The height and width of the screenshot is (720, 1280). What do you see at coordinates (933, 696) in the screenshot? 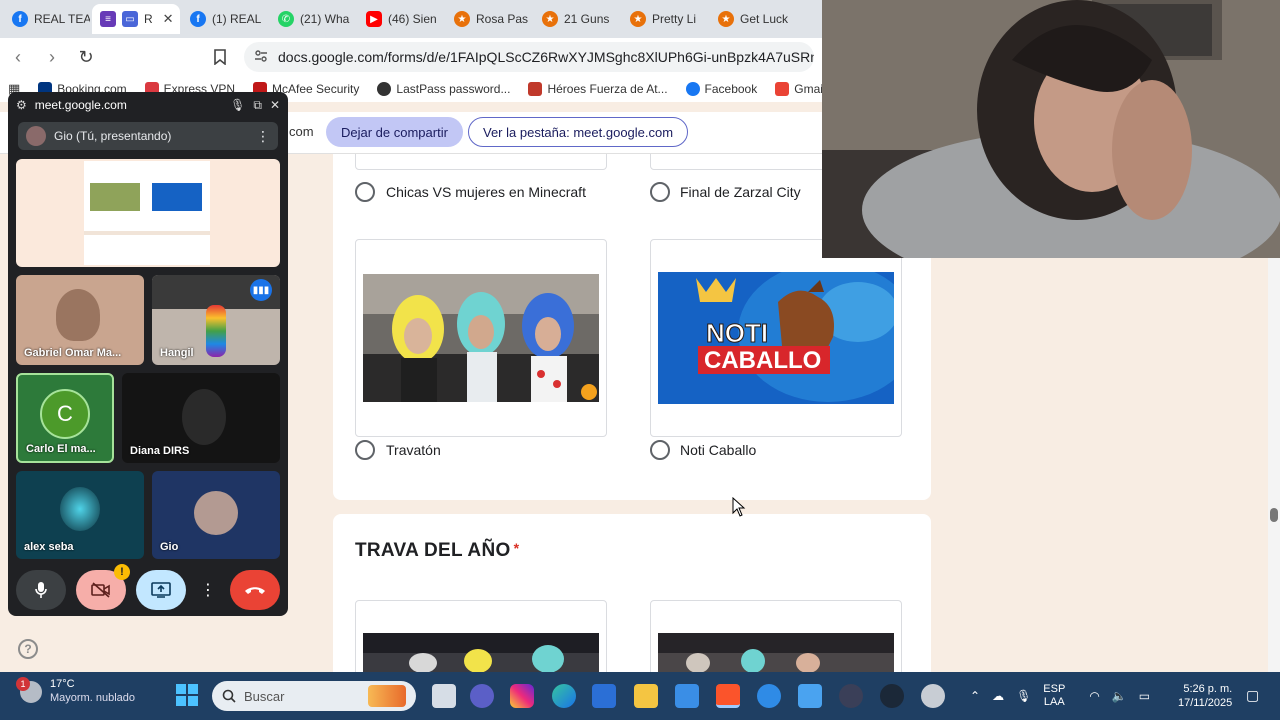
I see `app-icon` at bounding box center [933, 696].